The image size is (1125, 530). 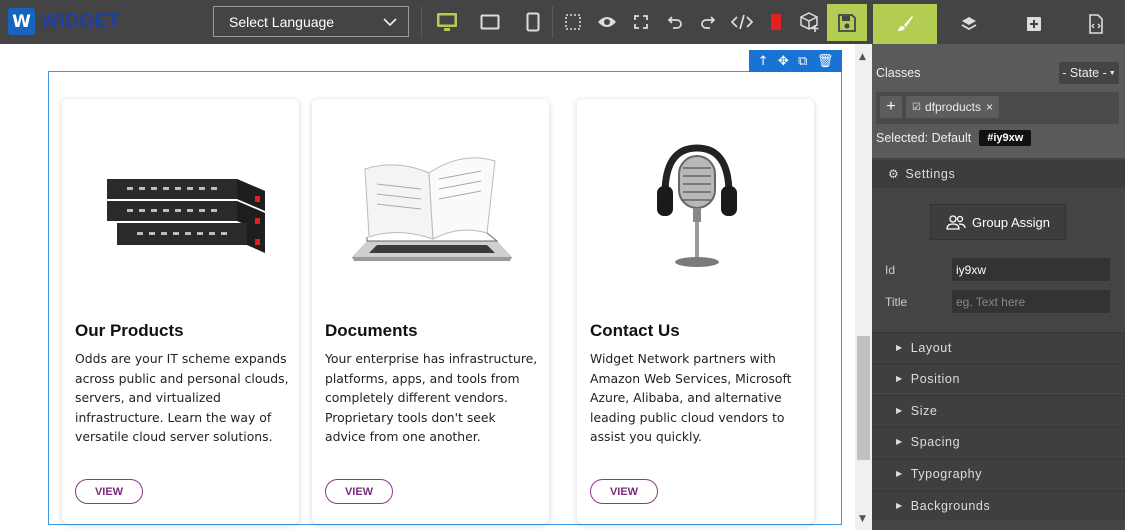 I want to click on plus-square-icon, so click(x=1034, y=24).